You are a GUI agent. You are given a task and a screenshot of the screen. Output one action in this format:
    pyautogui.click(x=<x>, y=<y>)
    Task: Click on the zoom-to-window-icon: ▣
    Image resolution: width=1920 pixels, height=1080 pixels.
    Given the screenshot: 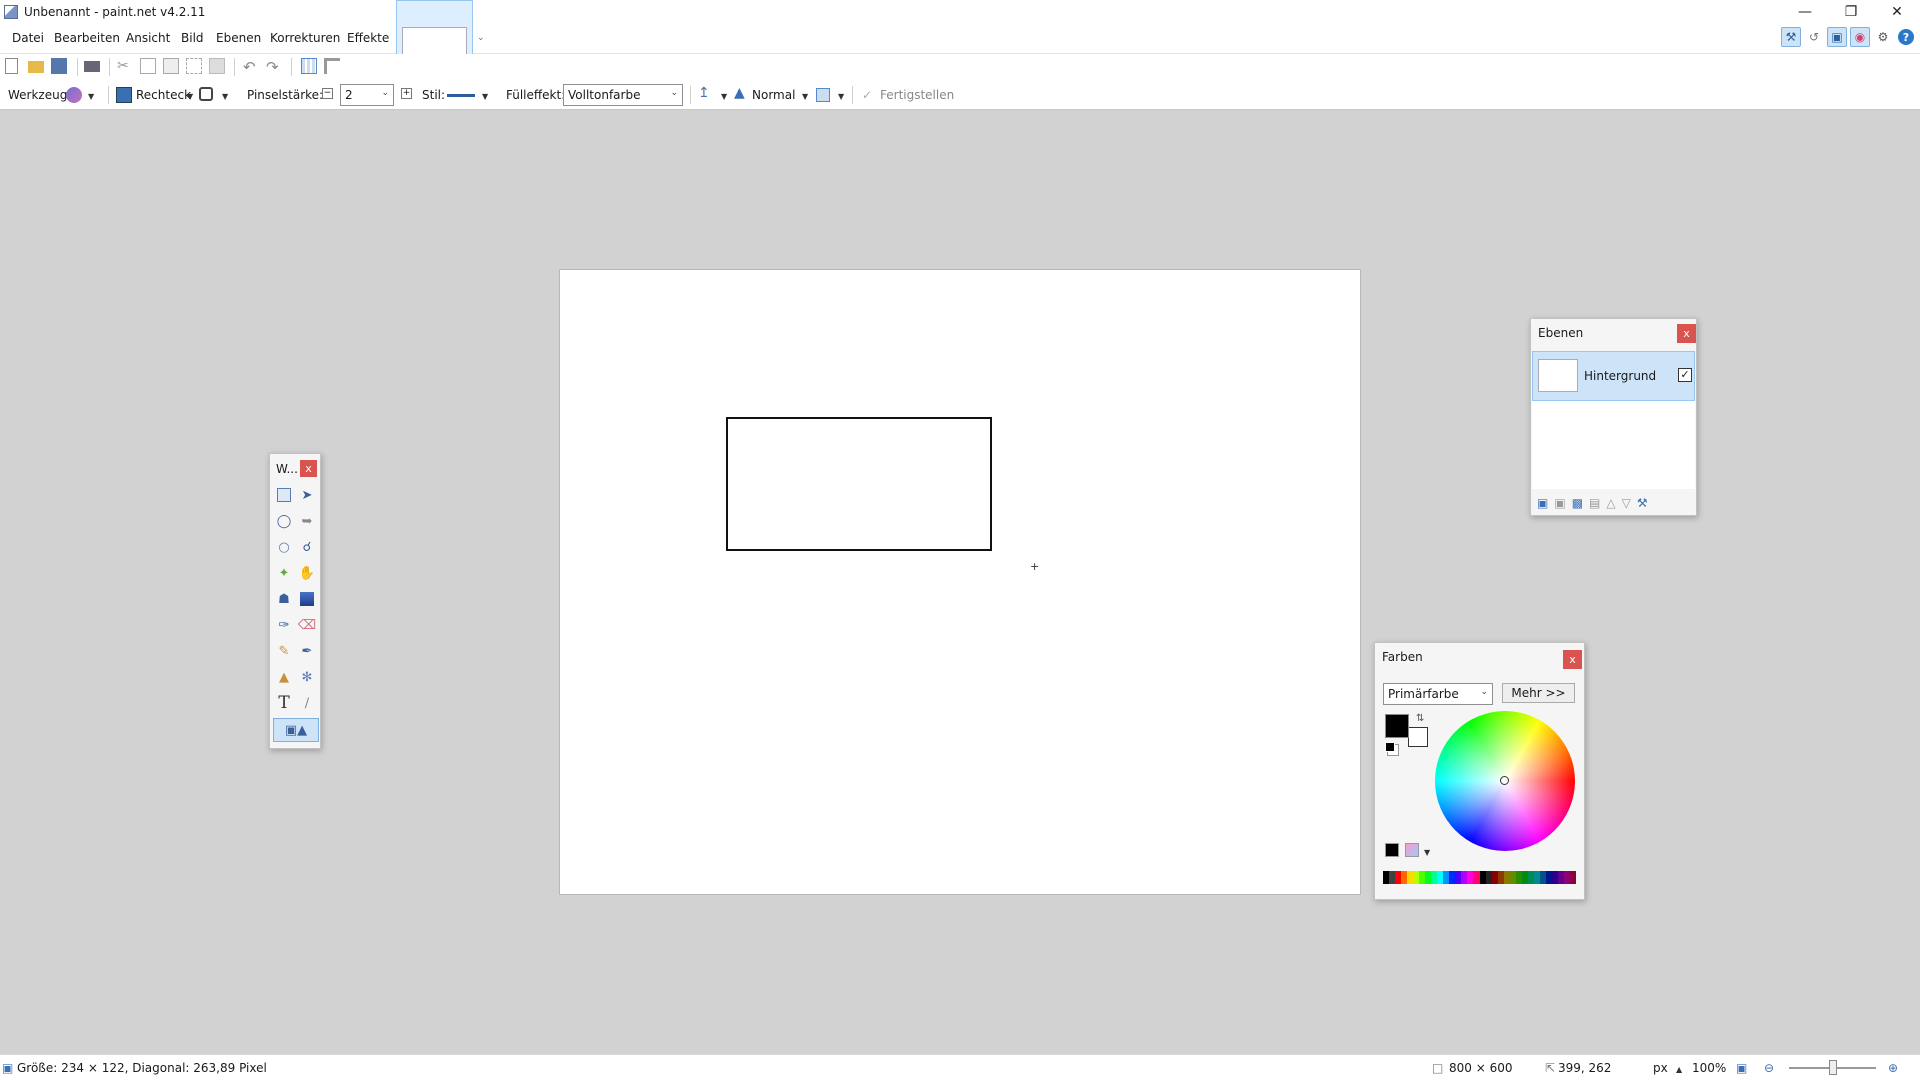 What is the action you would take?
    pyautogui.click(x=1741, y=1068)
    